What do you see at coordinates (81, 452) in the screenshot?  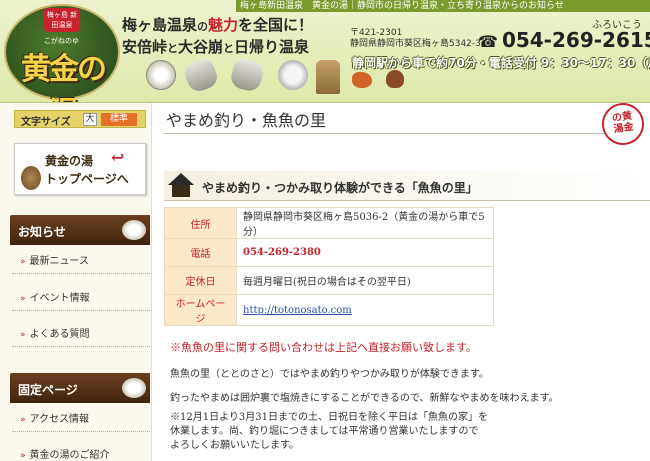 I see `menu-item-introduction: 黄金の湯のご紹介` at bounding box center [81, 452].